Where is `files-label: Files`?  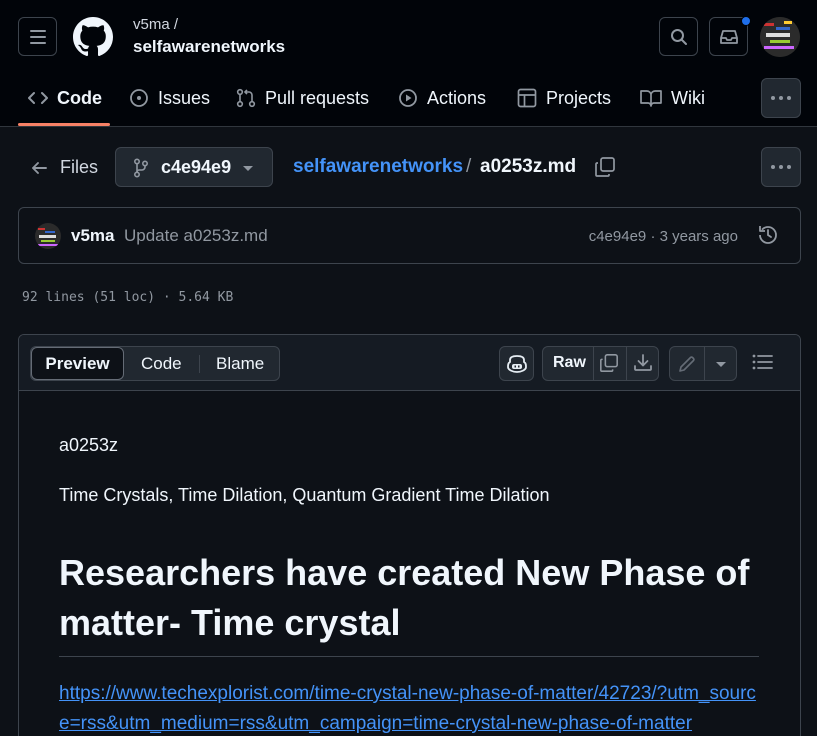
files-label: Files is located at coordinates (79, 167).